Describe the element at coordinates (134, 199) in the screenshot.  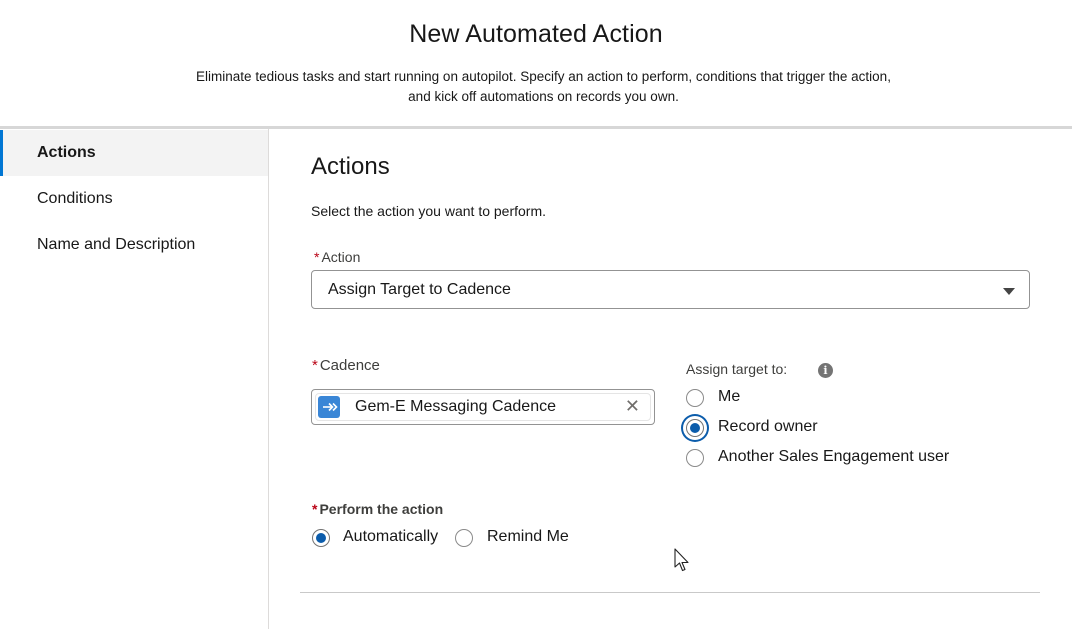
I see `sidebar-item-conditions: Conditions` at that location.